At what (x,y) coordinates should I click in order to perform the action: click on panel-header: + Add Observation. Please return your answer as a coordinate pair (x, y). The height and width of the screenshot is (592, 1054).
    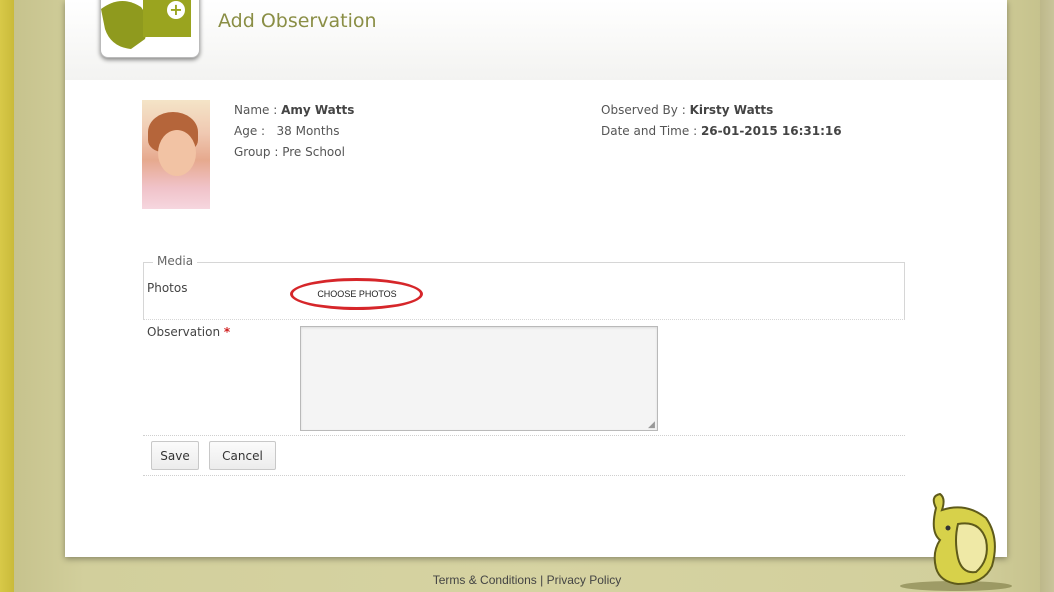
    Looking at the image, I should click on (536, 40).